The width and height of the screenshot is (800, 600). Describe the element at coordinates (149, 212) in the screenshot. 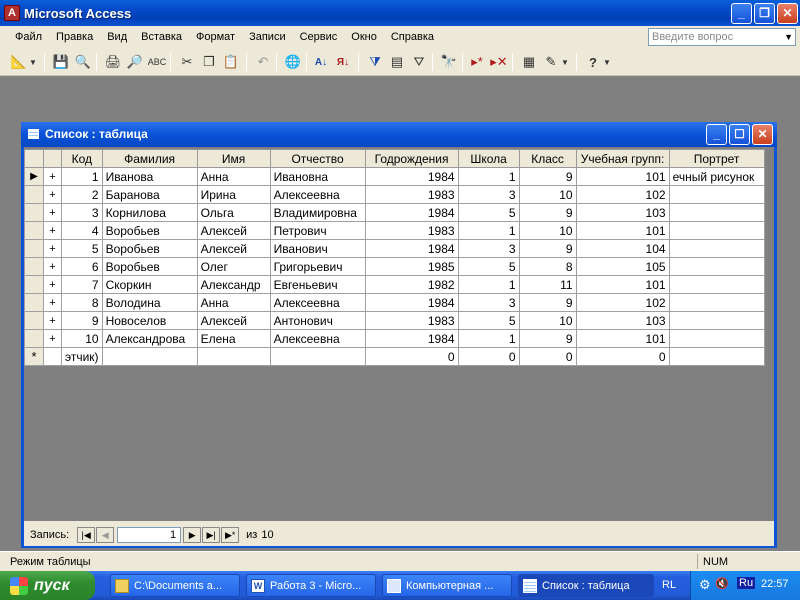

I see `table-cell: Корнилова` at that location.